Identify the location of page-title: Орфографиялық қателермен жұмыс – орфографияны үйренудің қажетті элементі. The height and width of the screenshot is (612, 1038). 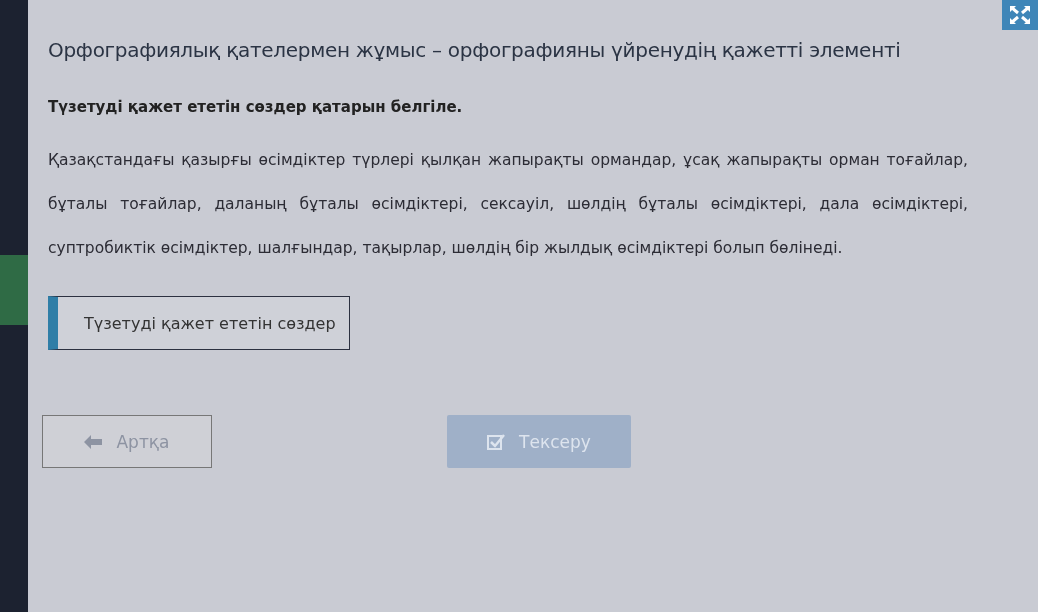
(475, 50).